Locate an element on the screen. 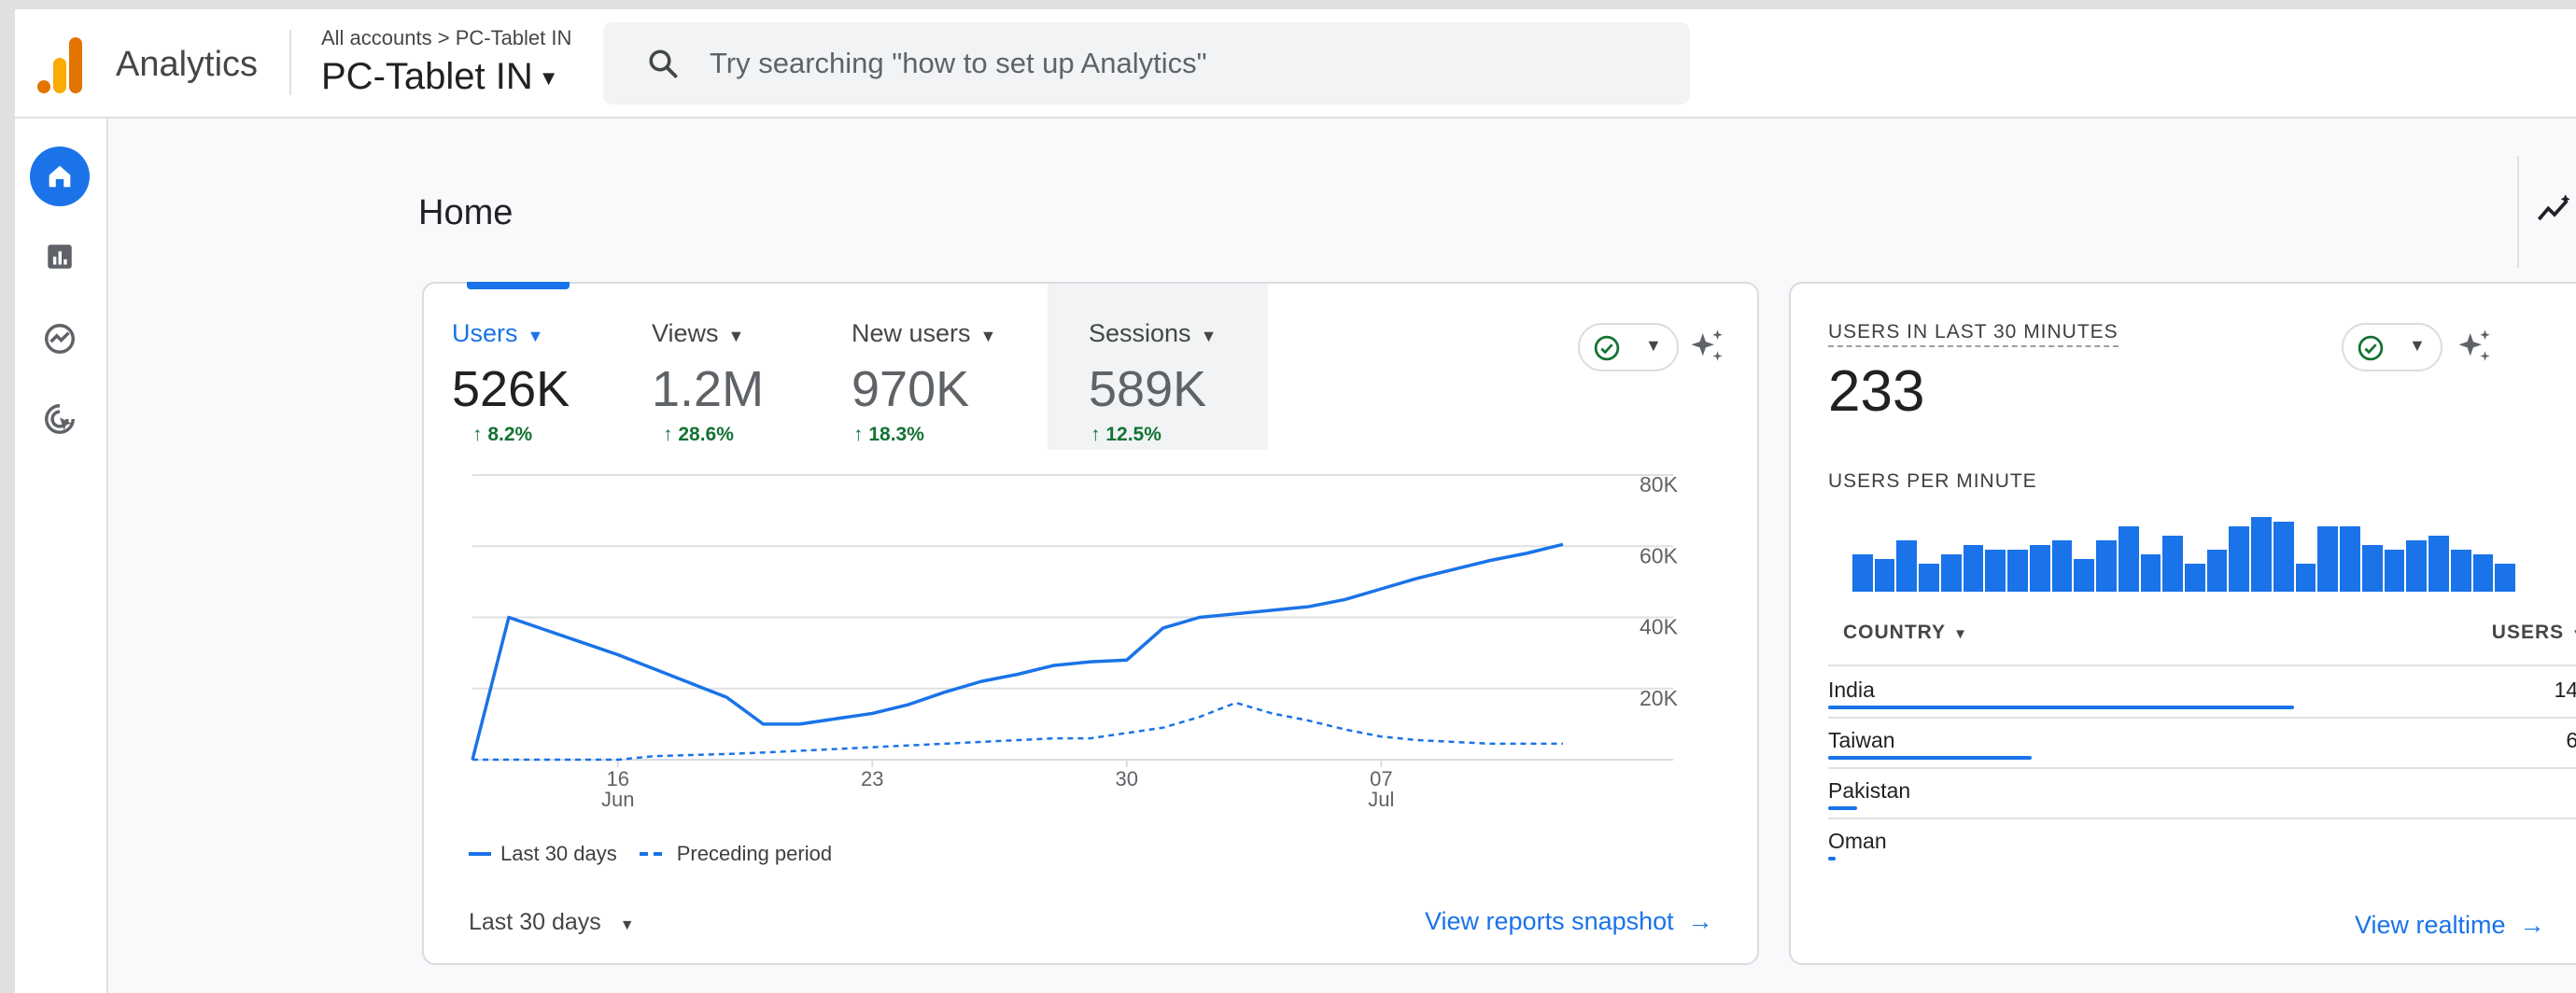  nav-reports is located at coordinates (60, 257).